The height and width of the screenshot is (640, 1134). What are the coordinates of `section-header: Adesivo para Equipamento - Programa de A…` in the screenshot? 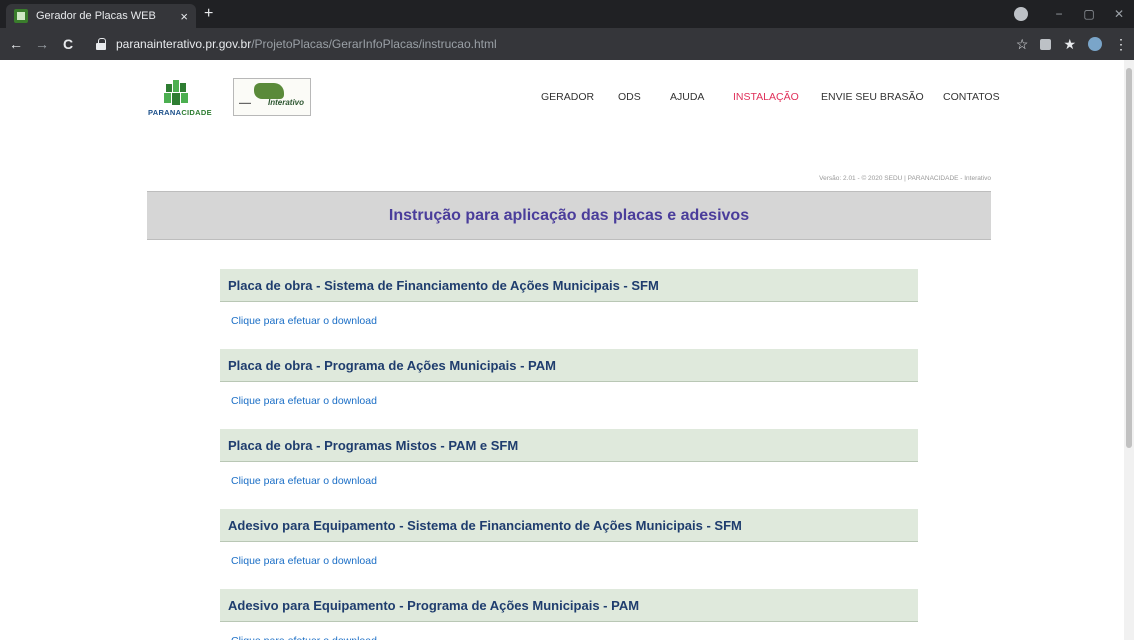 It's located at (569, 605).